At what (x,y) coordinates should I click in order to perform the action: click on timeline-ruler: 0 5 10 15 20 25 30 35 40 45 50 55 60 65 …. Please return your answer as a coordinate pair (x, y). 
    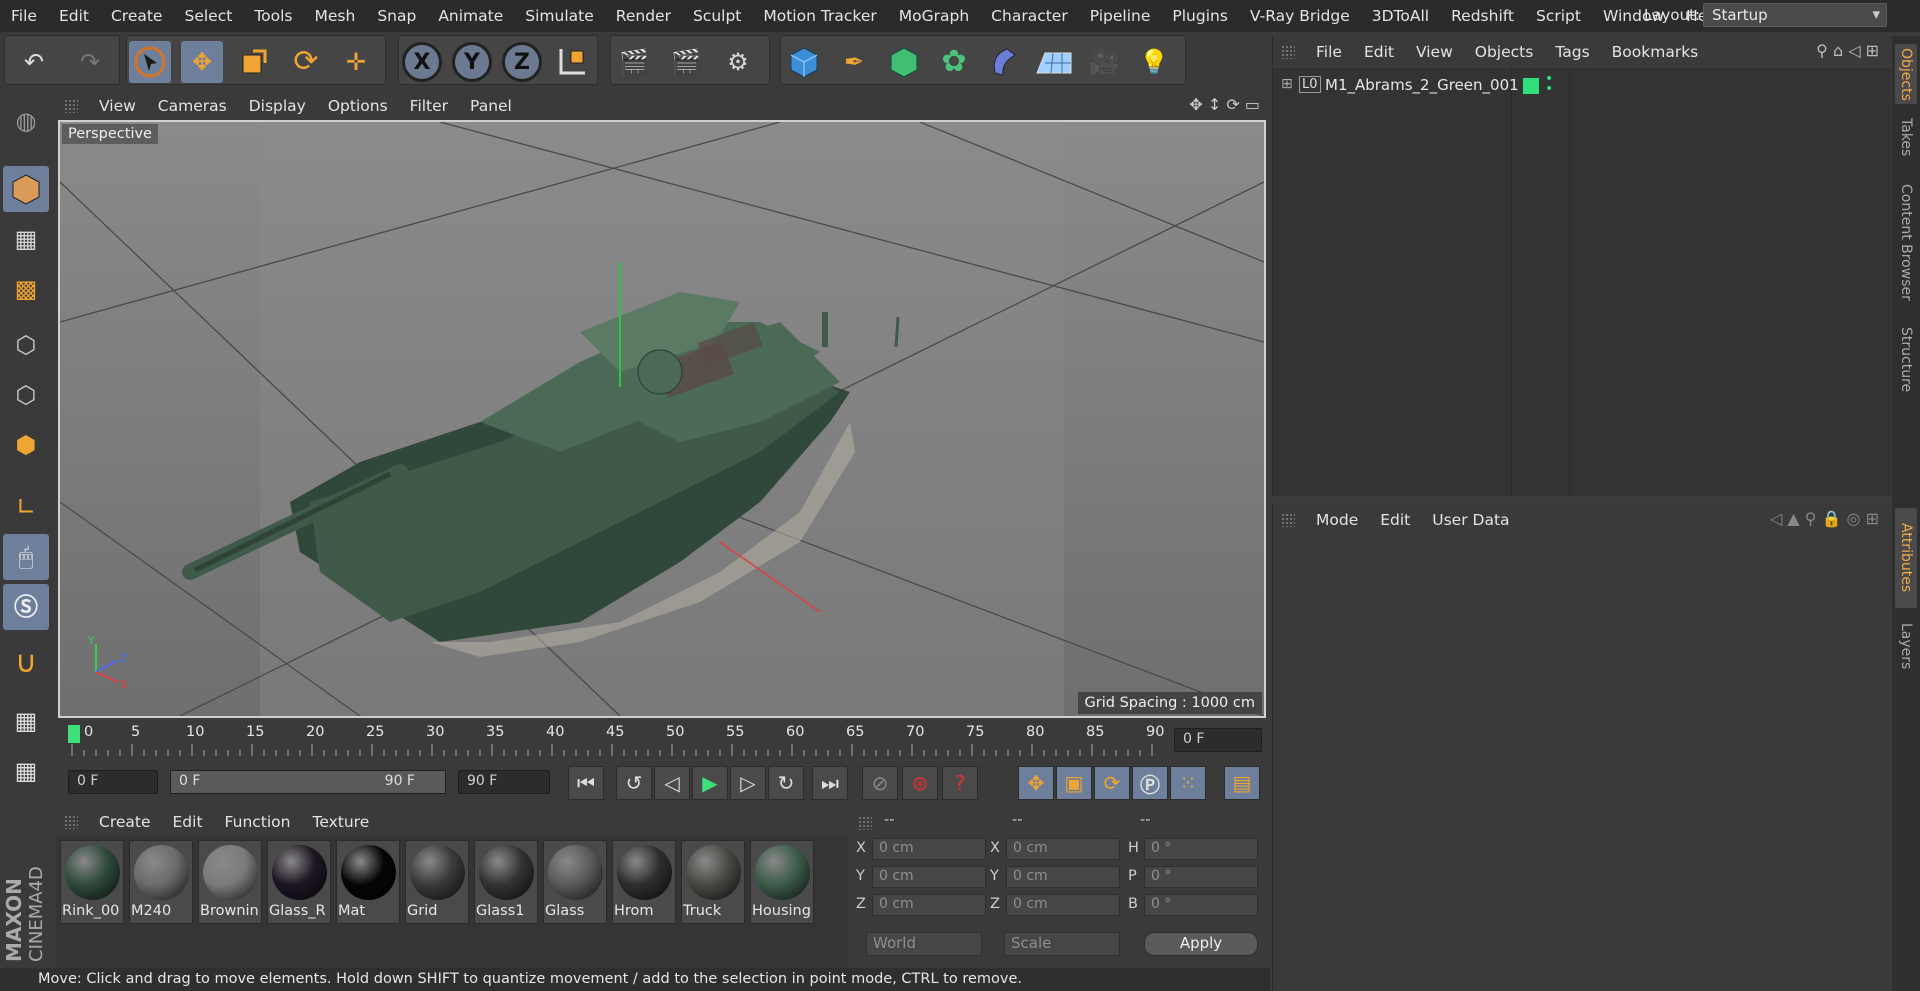
    Looking at the image, I should click on (662, 740).